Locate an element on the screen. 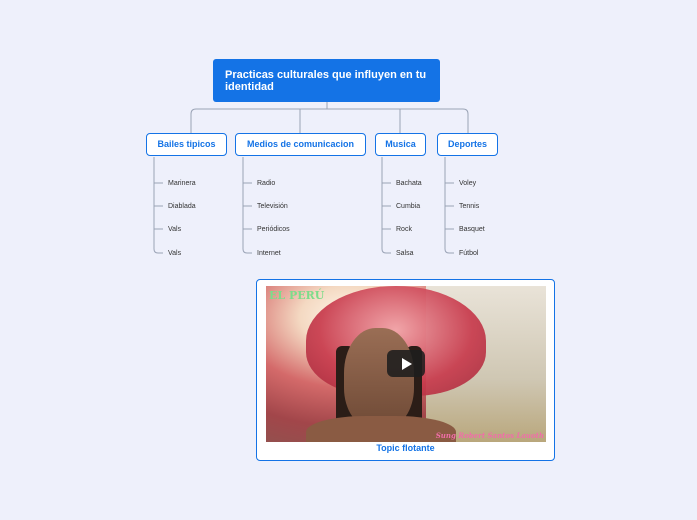 This screenshot has width=697, height=520. leaf-diablada: Diablada is located at coordinates (182, 206).